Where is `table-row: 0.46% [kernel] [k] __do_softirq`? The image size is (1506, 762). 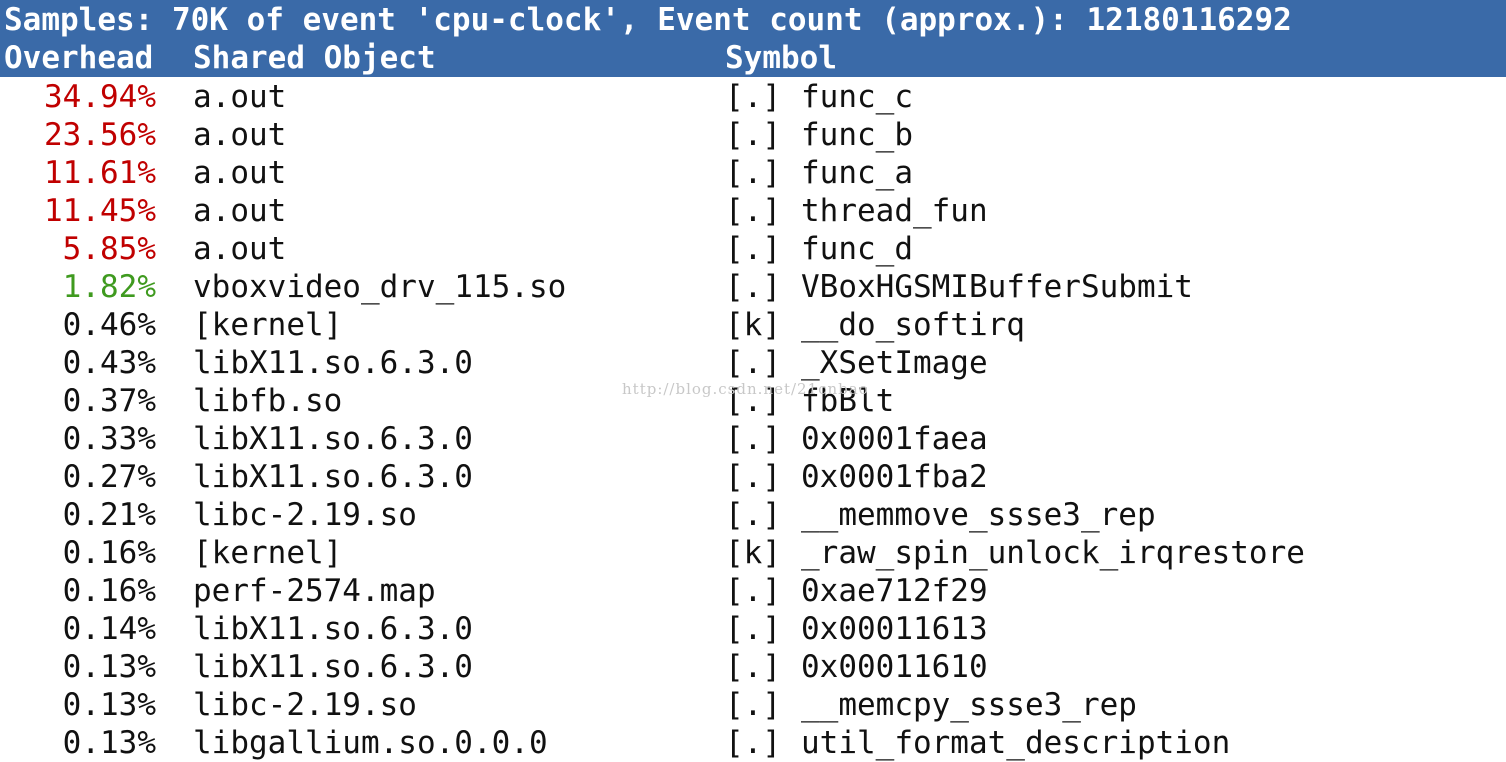 table-row: 0.46% [kernel] [k] __do_softirq is located at coordinates (753, 325).